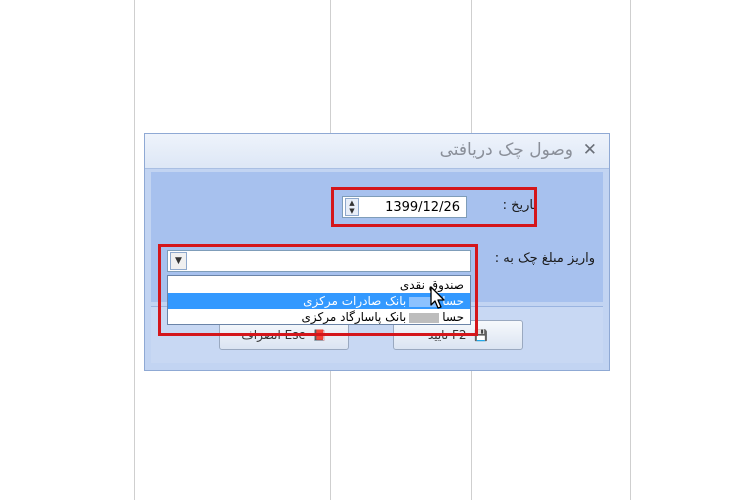 This screenshot has height=500, width=750. What do you see at coordinates (437, 297) in the screenshot?
I see `cursor-icon` at bounding box center [437, 297].